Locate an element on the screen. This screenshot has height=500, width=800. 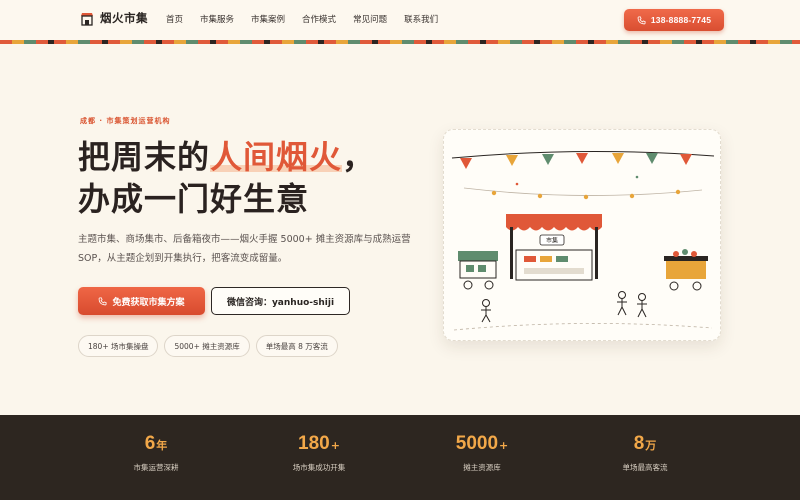
phone-number: 138-8888-7745 is located at coordinates (681, 20).